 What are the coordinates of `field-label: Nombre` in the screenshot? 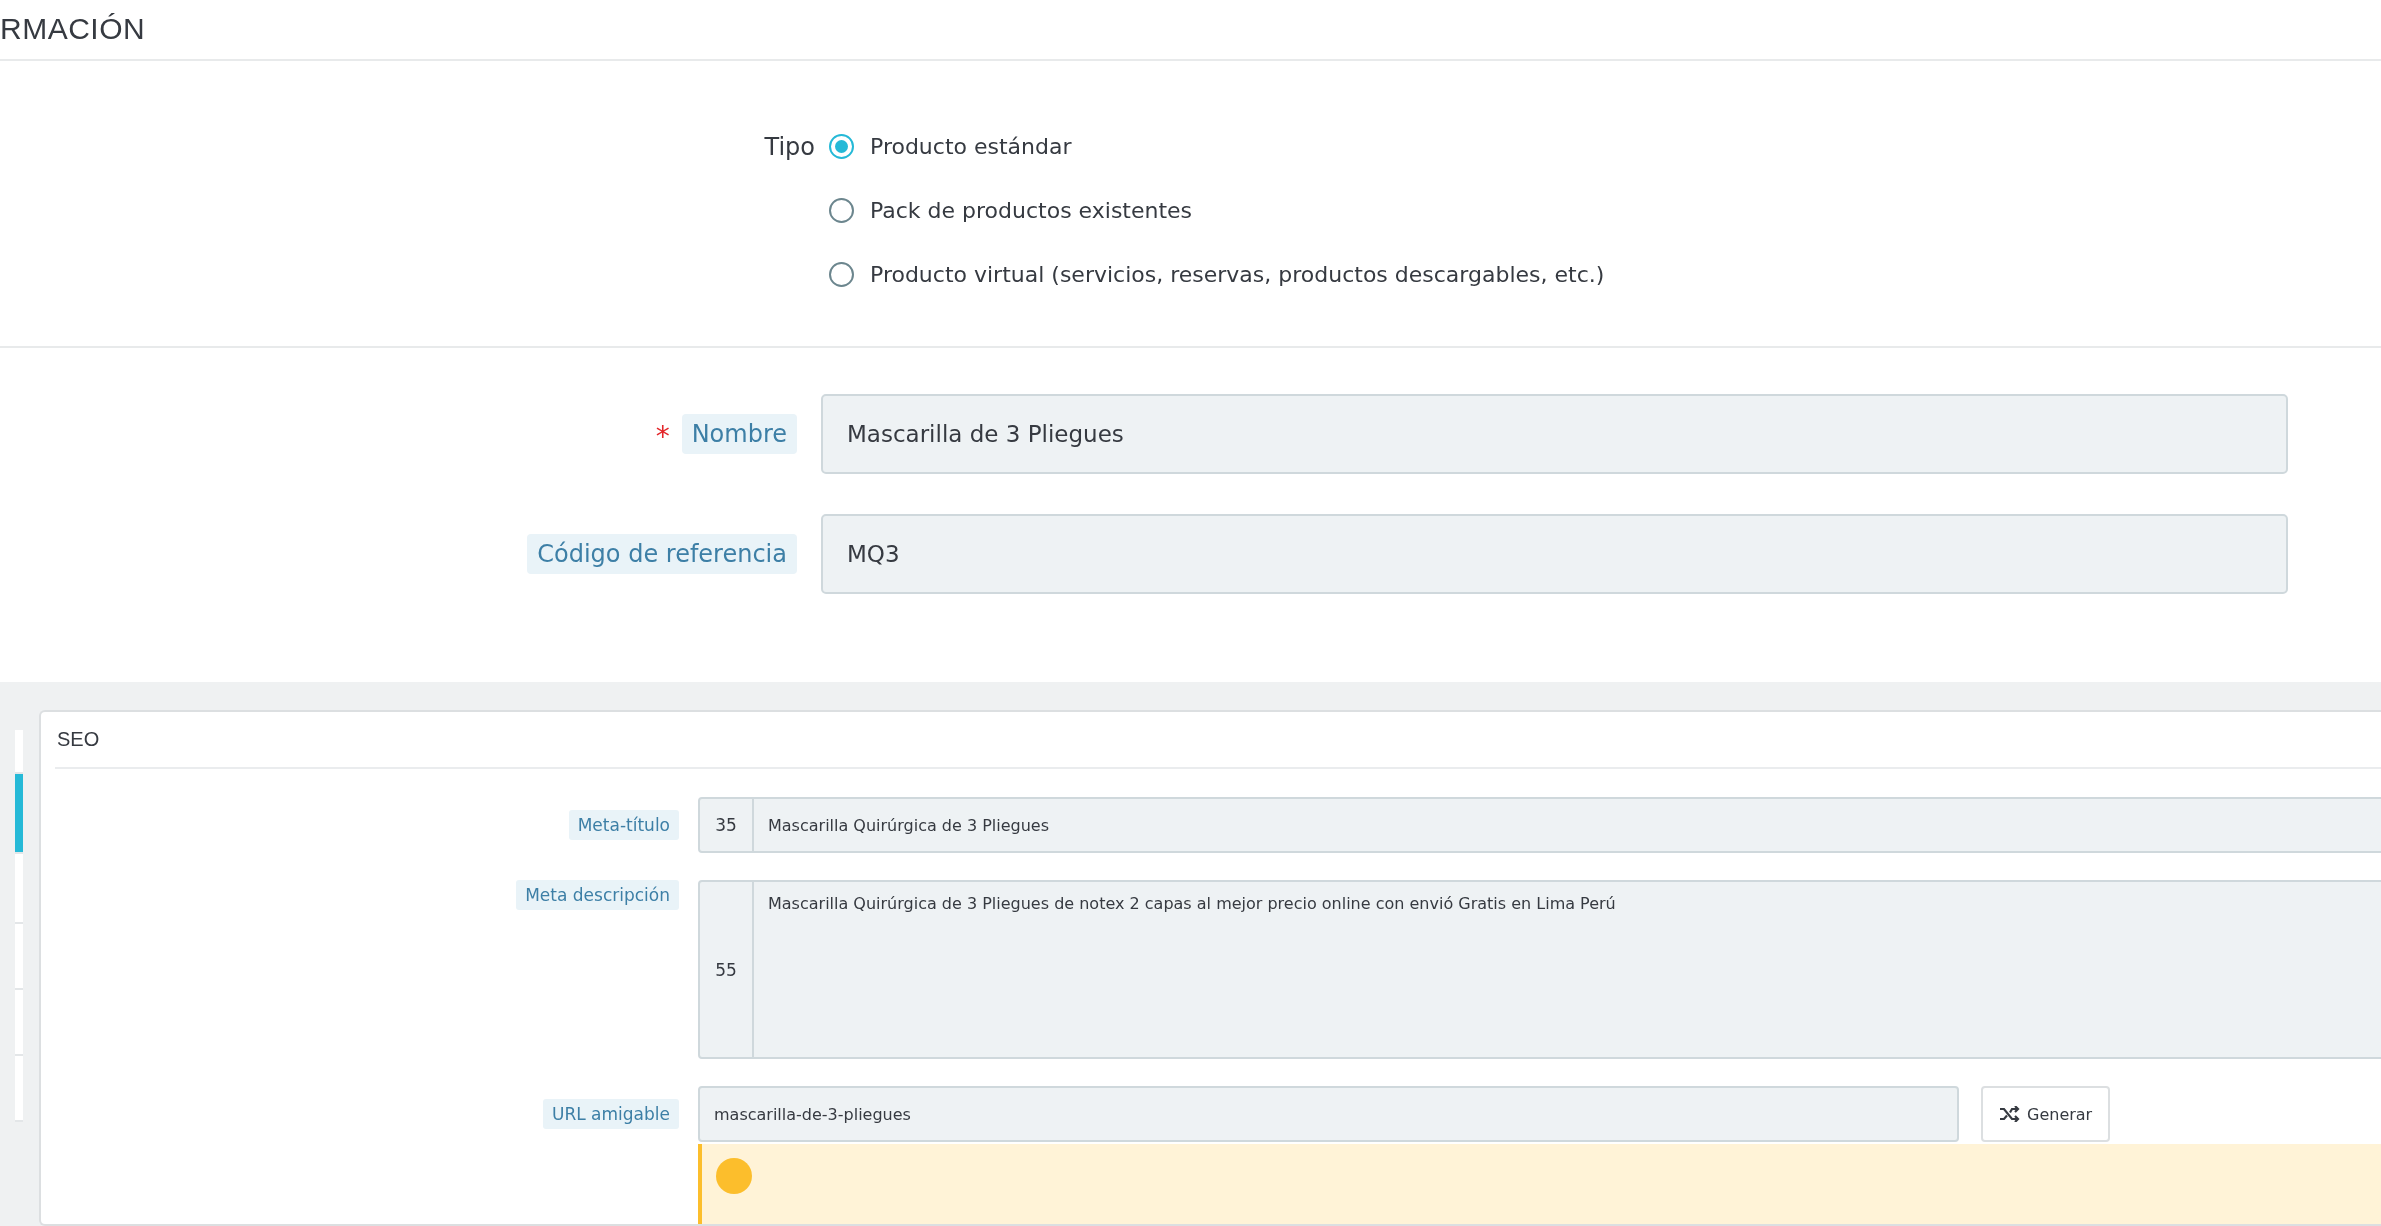 It's located at (739, 434).